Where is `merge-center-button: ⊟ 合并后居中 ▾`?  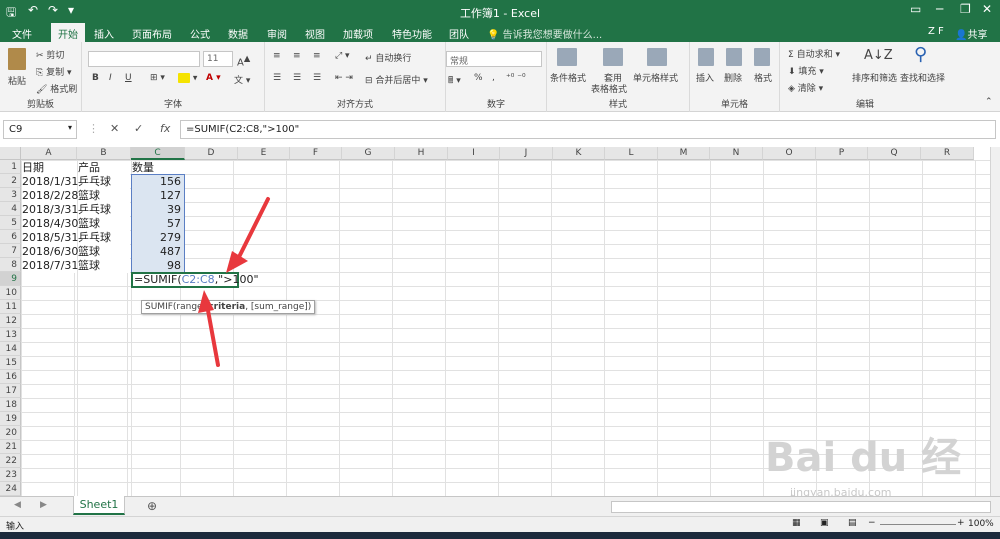 merge-center-button: ⊟ 合并后居中 ▾ is located at coordinates (396, 79).